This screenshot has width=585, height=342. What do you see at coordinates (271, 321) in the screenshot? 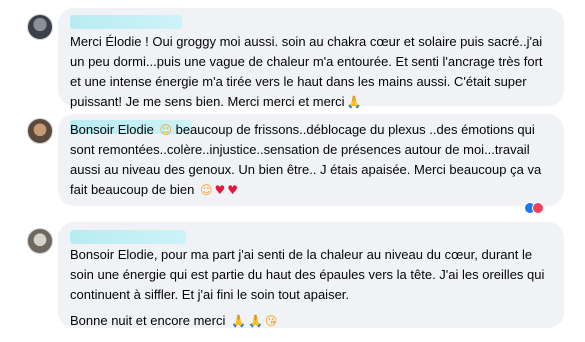
I see `kissing-face-emoji-icon: 😘` at bounding box center [271, 321].